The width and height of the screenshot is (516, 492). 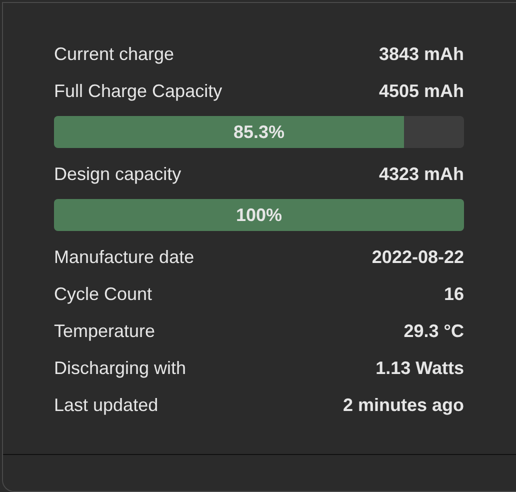 What do you see at coordinates (259, 215) in the screenshot?
I see `progress-label: 100%` at bounding box center [259, 215].